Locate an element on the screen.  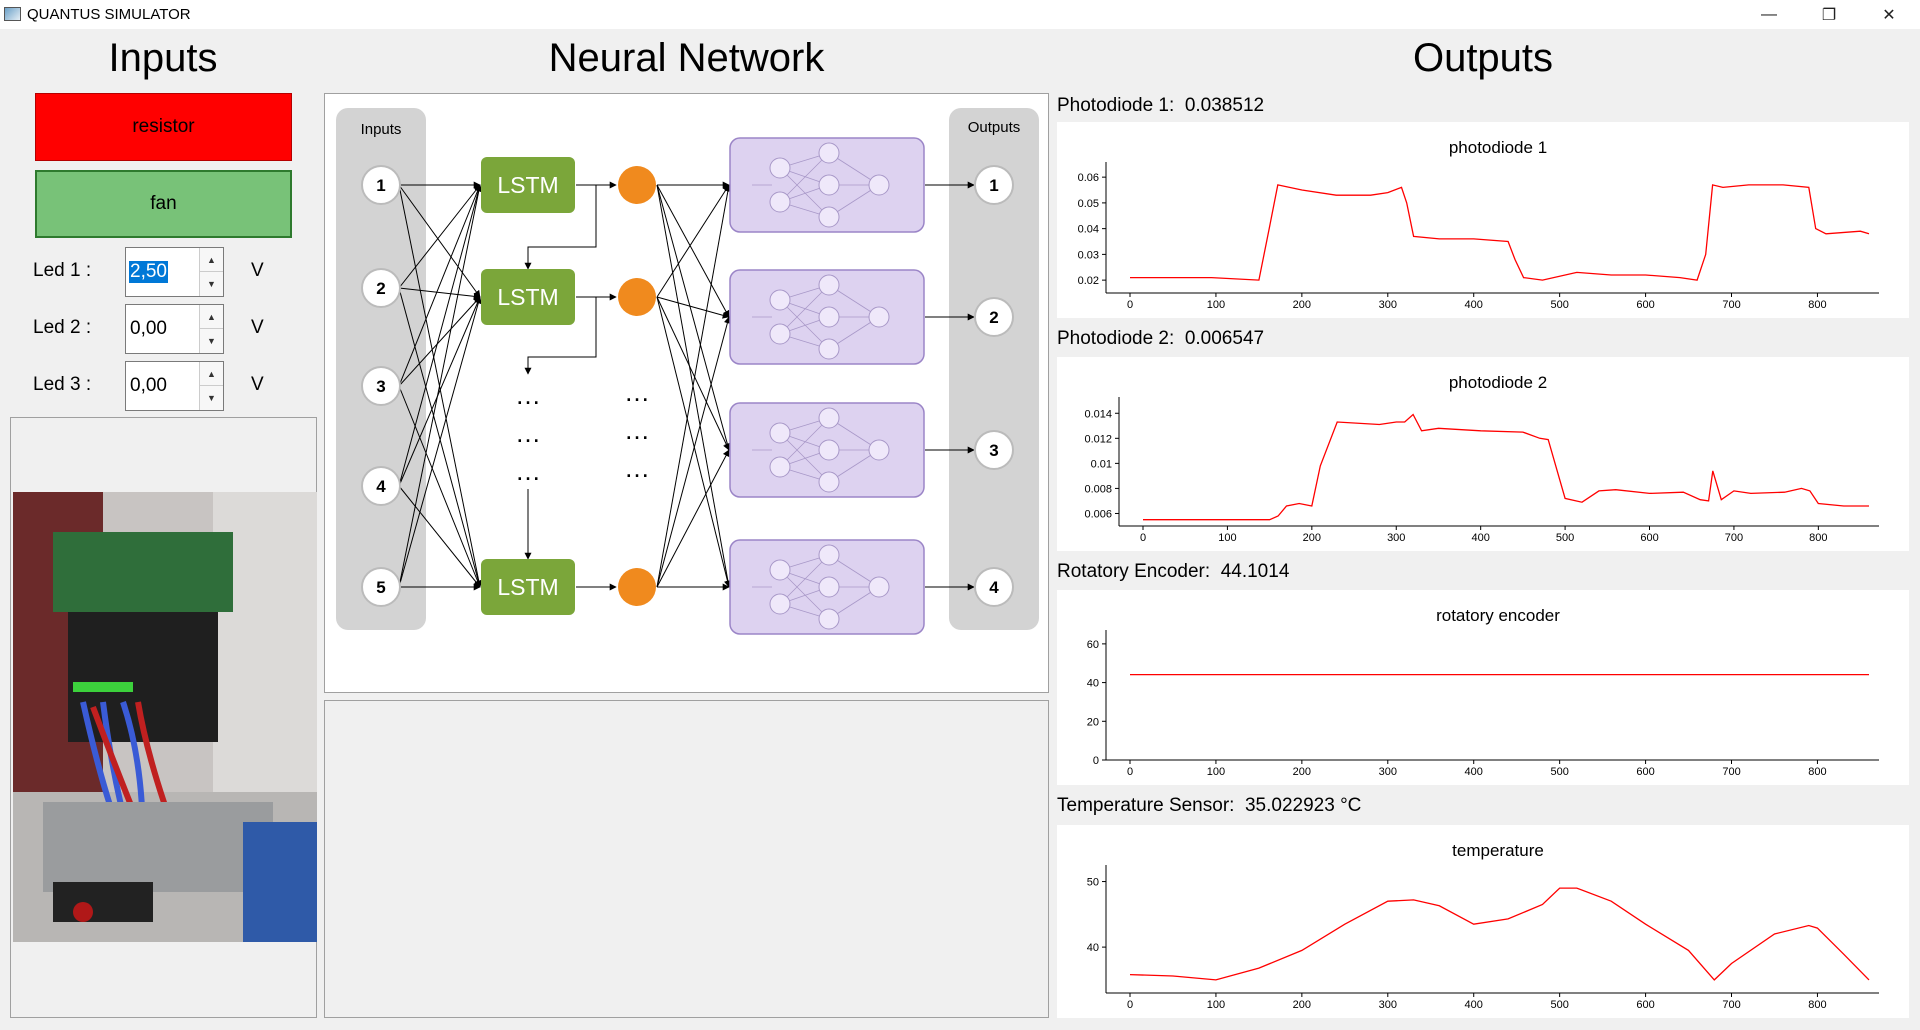
inputs-column-label: Inputs is located at coordinates (381, 129).